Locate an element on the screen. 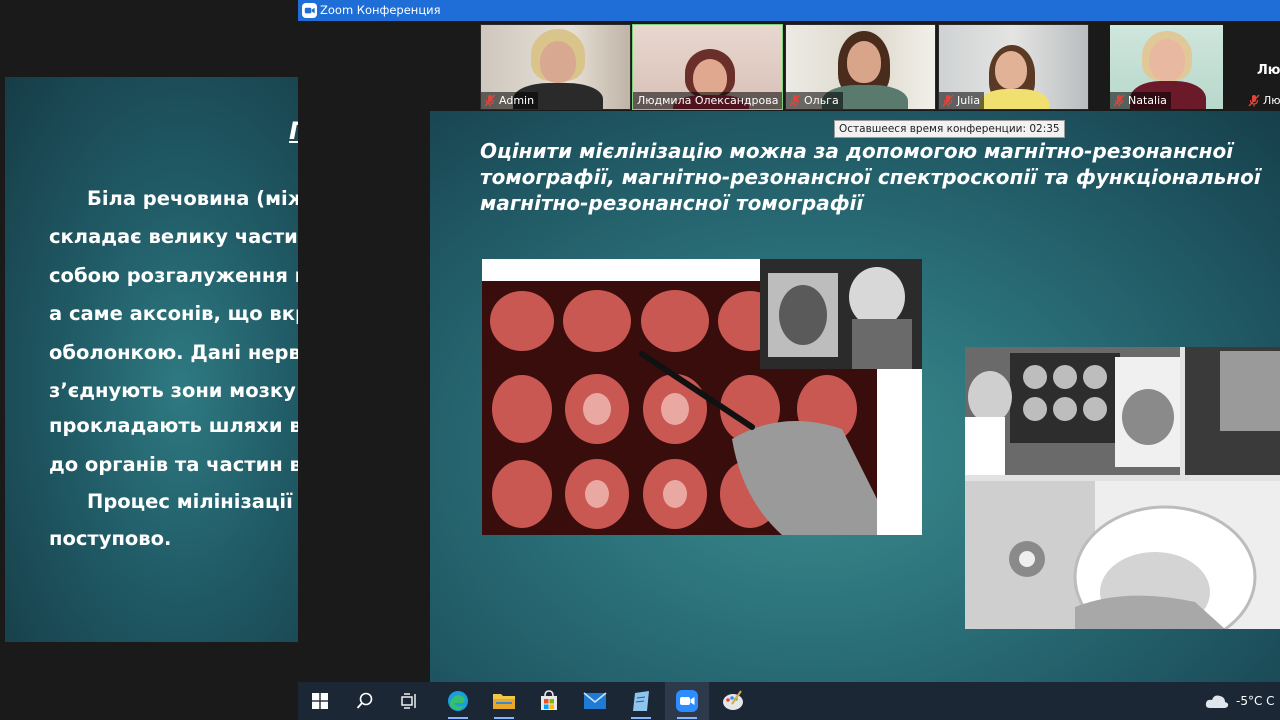 This screenshot has height=720, width=1280. left-slide-line: поступово. is located at coordinates (110, 538).